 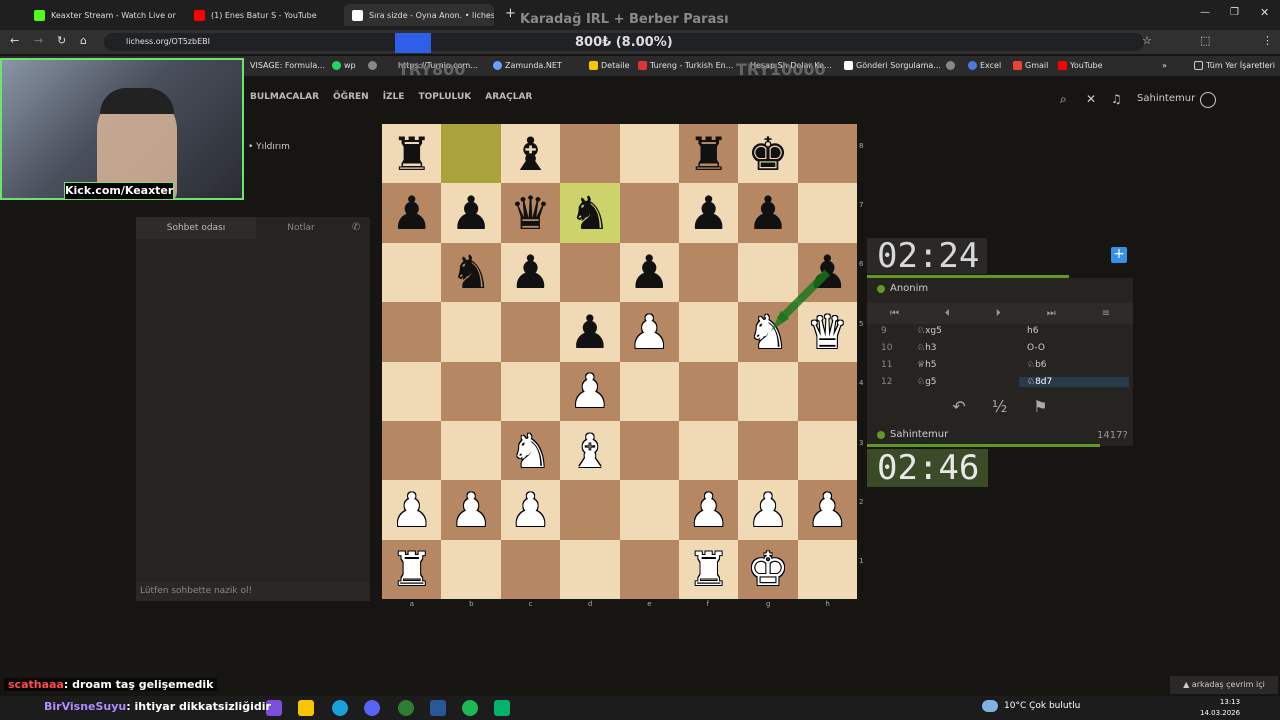 What do you see at coordinates (527, 65) in the screenshot?
I see `bookmark-zamunda: Zamunda.NET` at bounding box center [527, 65].